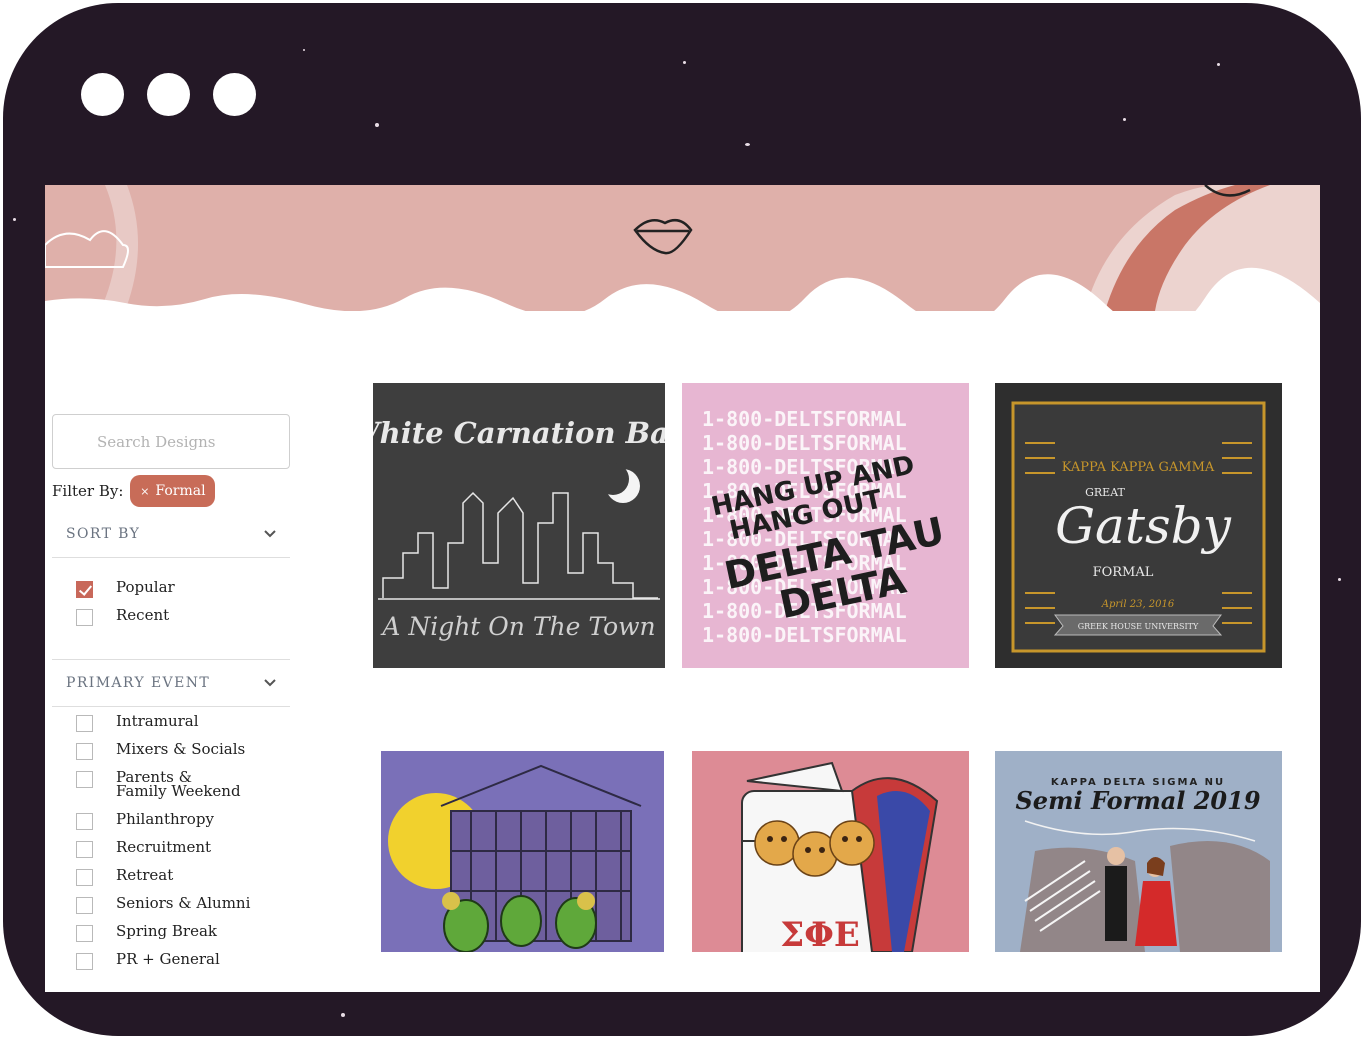 The width and height of the screenshot is (1363, 1038). I want to click on search-placeholder: Search Designs, so click(156, 441).